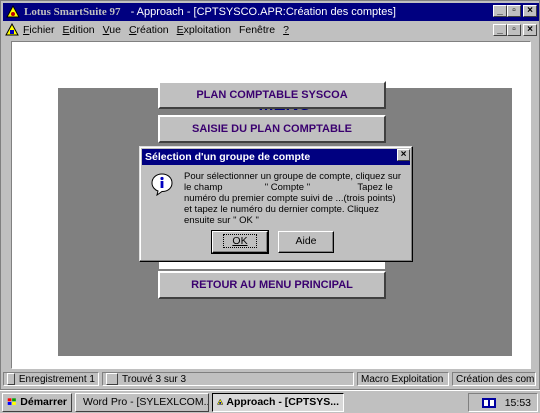 The height and width of the screenshot is (413, 540). What do you see at coordinates (112, 379) in the screenshot?
I see `found-nav-icon` at bounding box center [112, 379].